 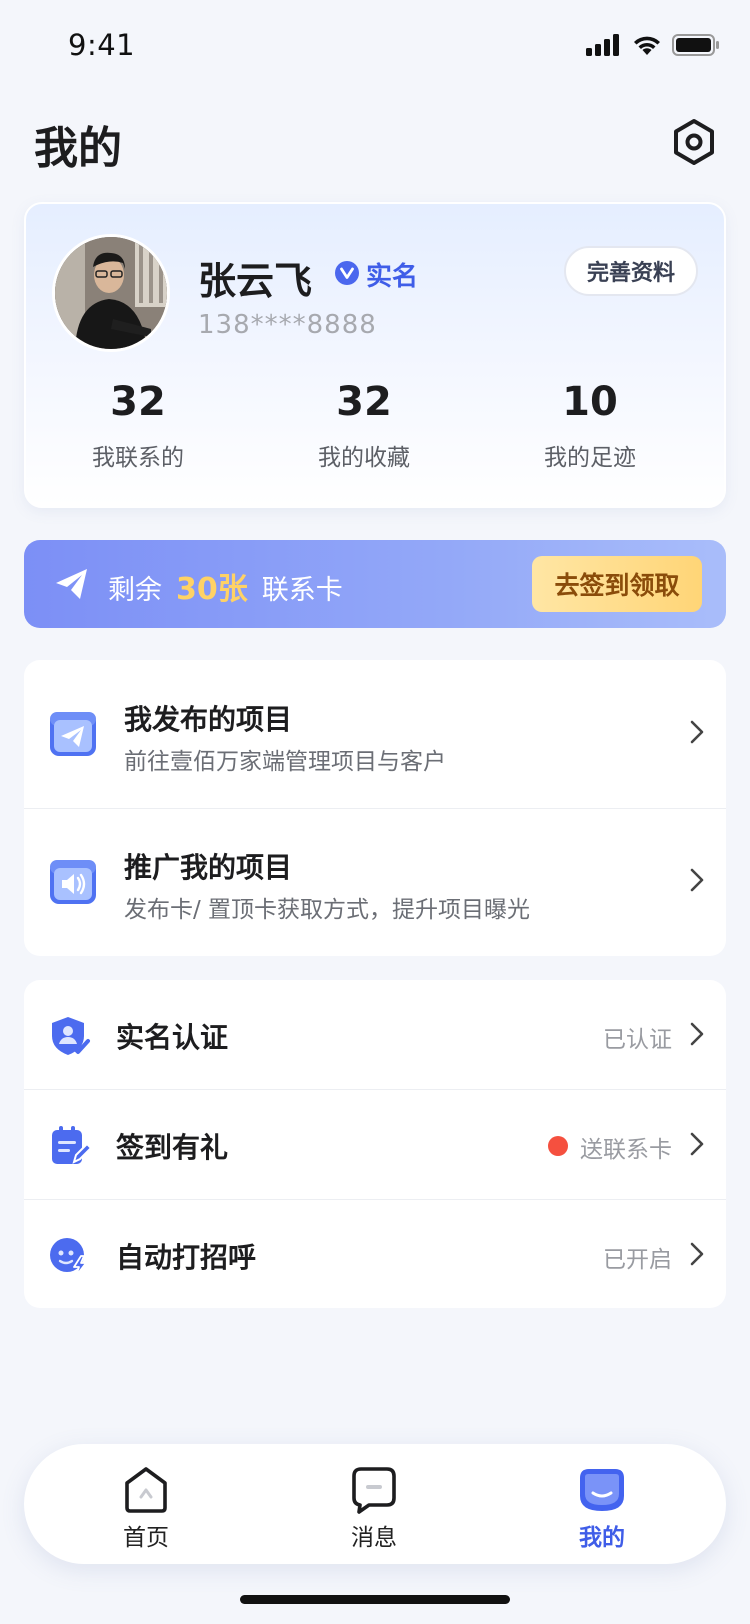 I want to click on message-icon, so click(x=374, y=1490).